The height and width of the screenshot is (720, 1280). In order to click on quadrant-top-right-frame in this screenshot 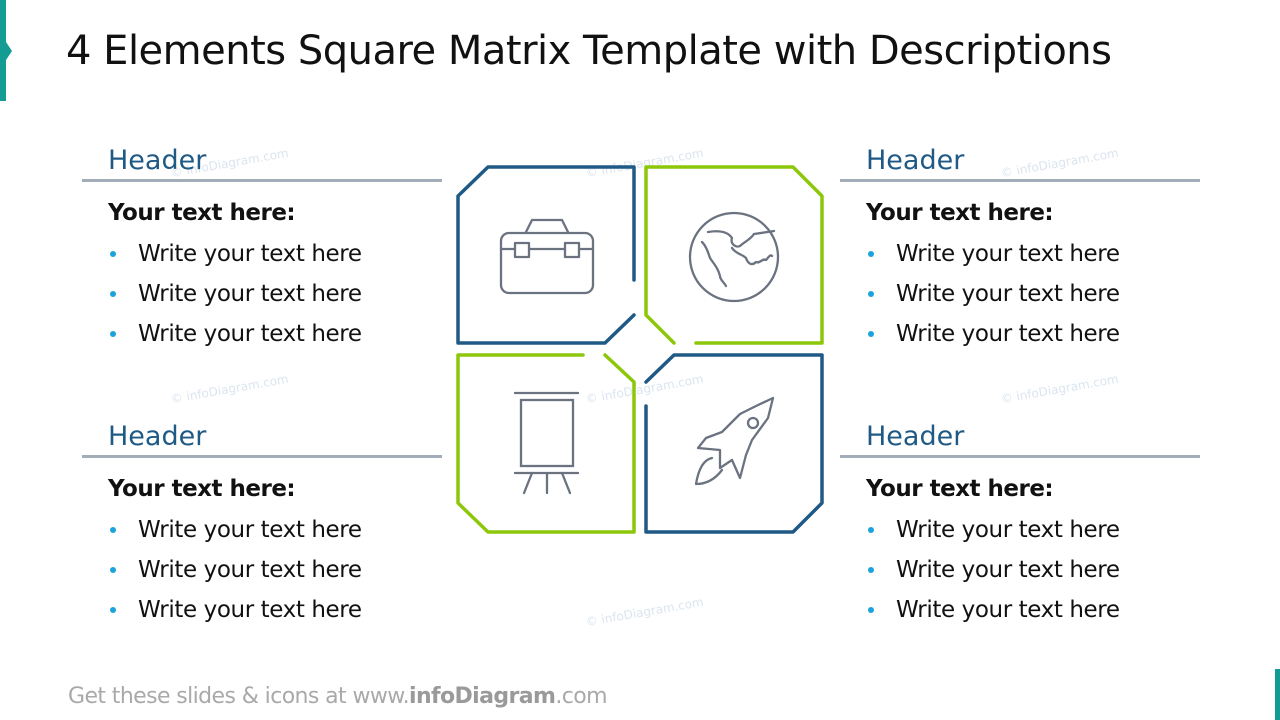, I will do `click(734, 255)`.